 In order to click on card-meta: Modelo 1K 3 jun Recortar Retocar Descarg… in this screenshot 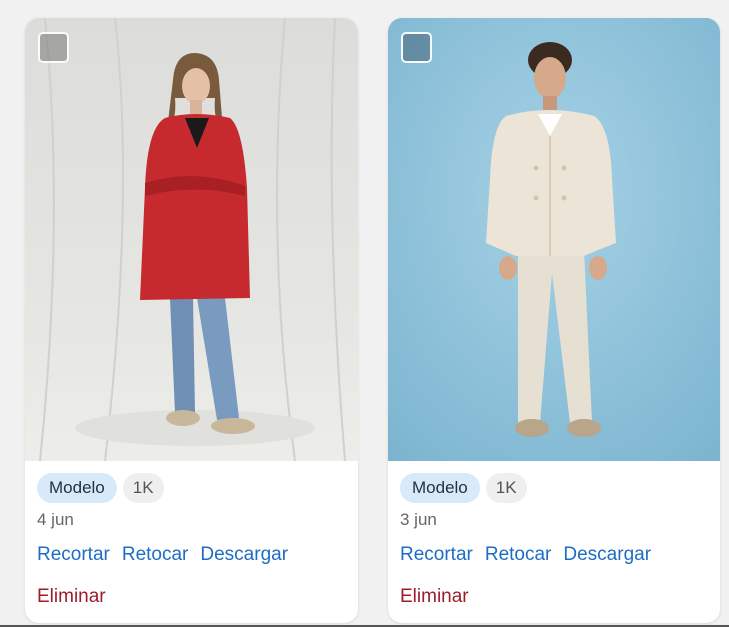, I will do `click(554, 534)`.